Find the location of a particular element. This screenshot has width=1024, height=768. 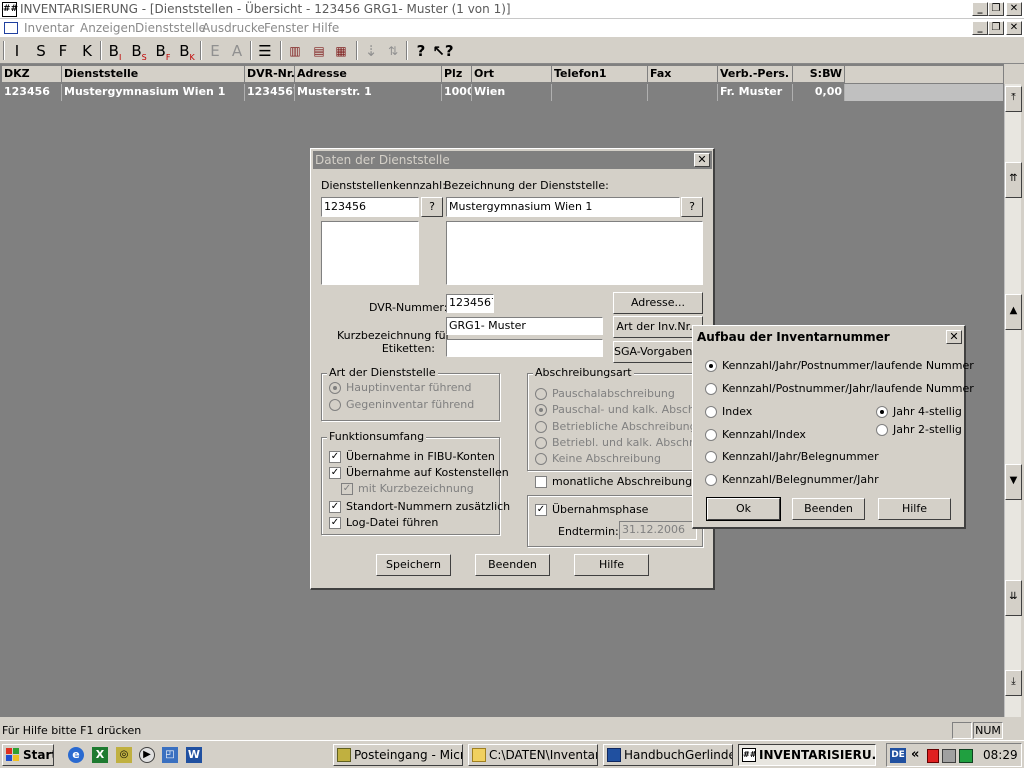

scroll-bottom-icon: ⤓ is located at coordinates (1013, 683).